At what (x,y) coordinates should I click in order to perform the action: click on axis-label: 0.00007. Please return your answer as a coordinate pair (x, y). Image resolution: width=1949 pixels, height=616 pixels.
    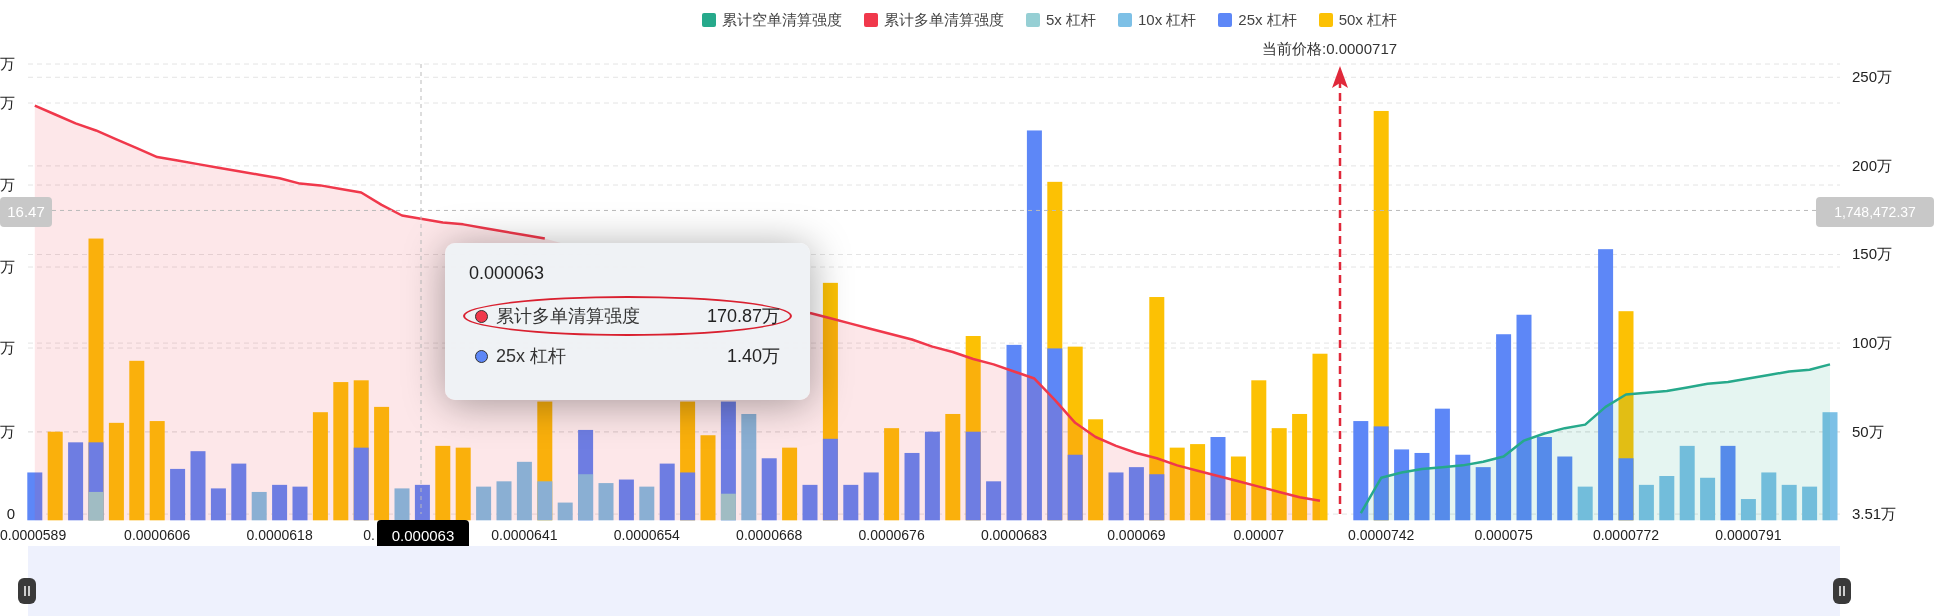
    Looking at the image, I should click on (1259, 535).